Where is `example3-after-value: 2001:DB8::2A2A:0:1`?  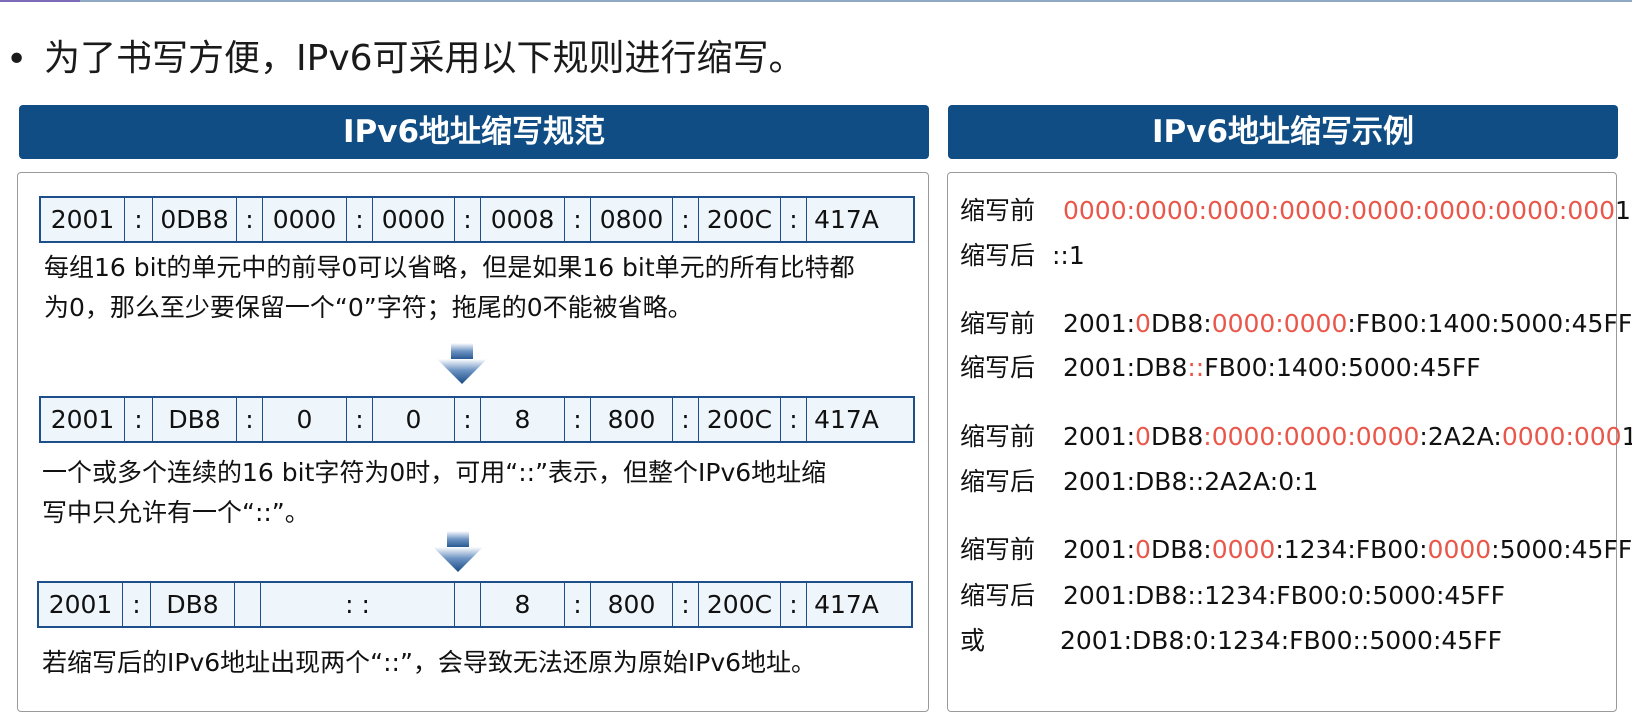 example3-after-value: 2001:DB8::2A2A:0:1 is located at coordinates (1191, 481).